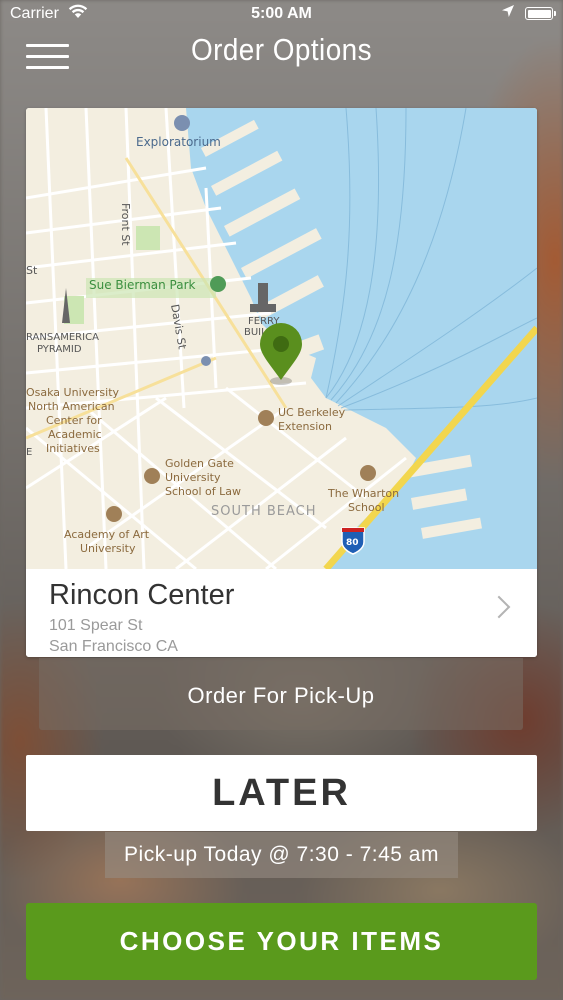  I want to click on page-title: Order Options, so click(281, 49).